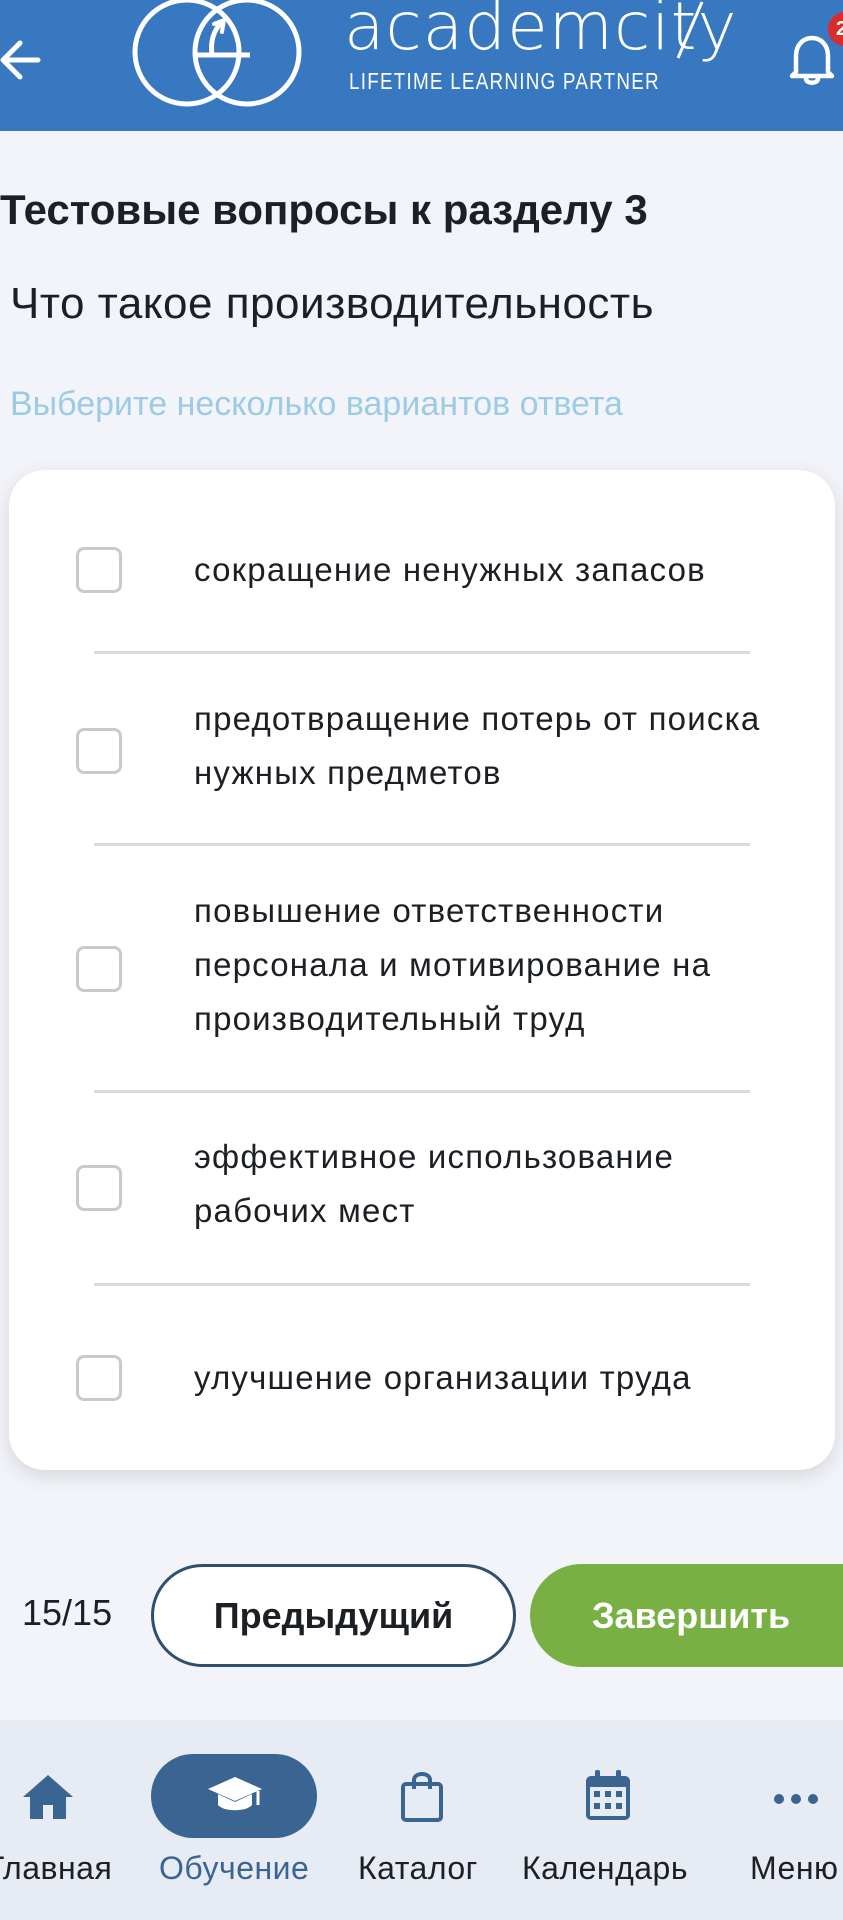 The width and height of the screenshot is (843, 1920). What do you see at coordinates (316, 404) in the screenshot?
I see `answer-hint: Выберите несколько вариантов ответа` at bounding box center [316, 404].